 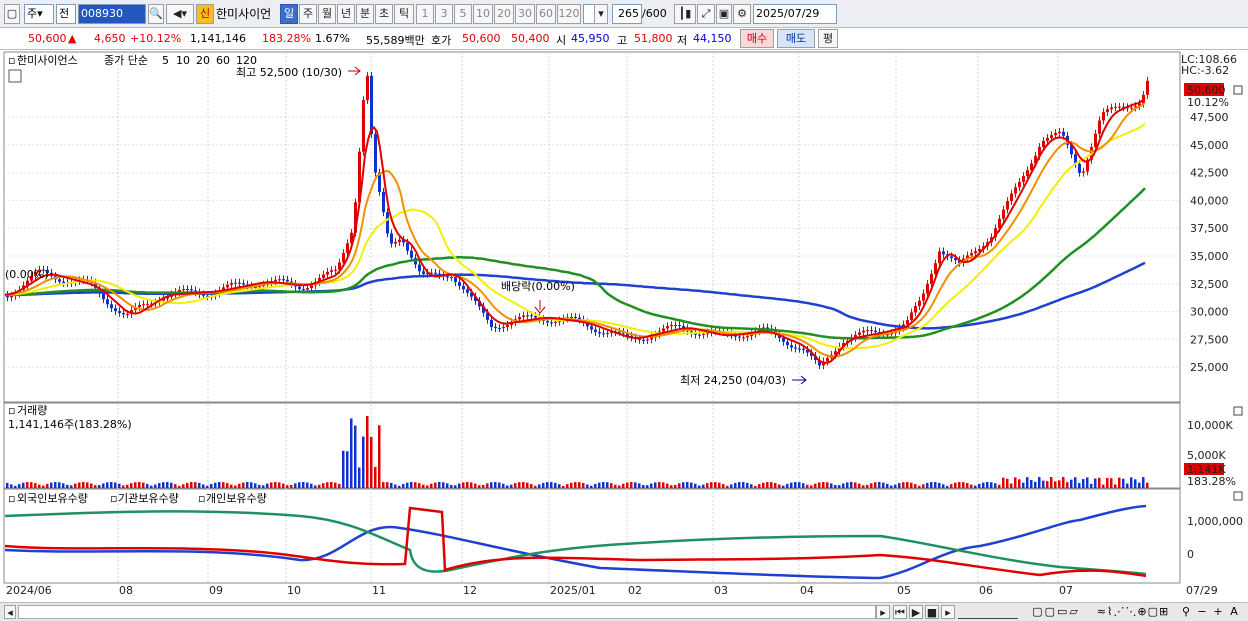 What do you see at coordinates (463, 14) in the screenshot?
I see `interval-5: 5` at bounding box center [463, 14].